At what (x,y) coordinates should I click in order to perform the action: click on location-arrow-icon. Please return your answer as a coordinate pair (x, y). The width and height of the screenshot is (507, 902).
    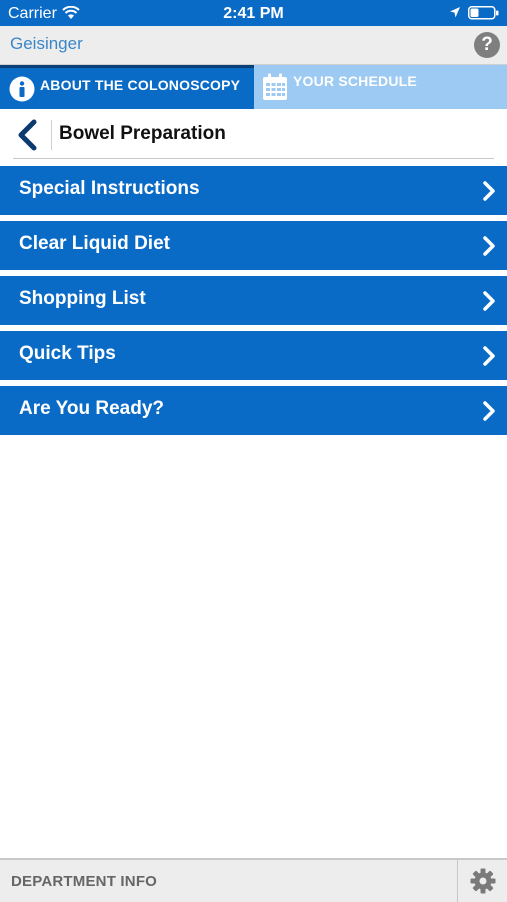
    Looking at the image, I should click on (455, 12).